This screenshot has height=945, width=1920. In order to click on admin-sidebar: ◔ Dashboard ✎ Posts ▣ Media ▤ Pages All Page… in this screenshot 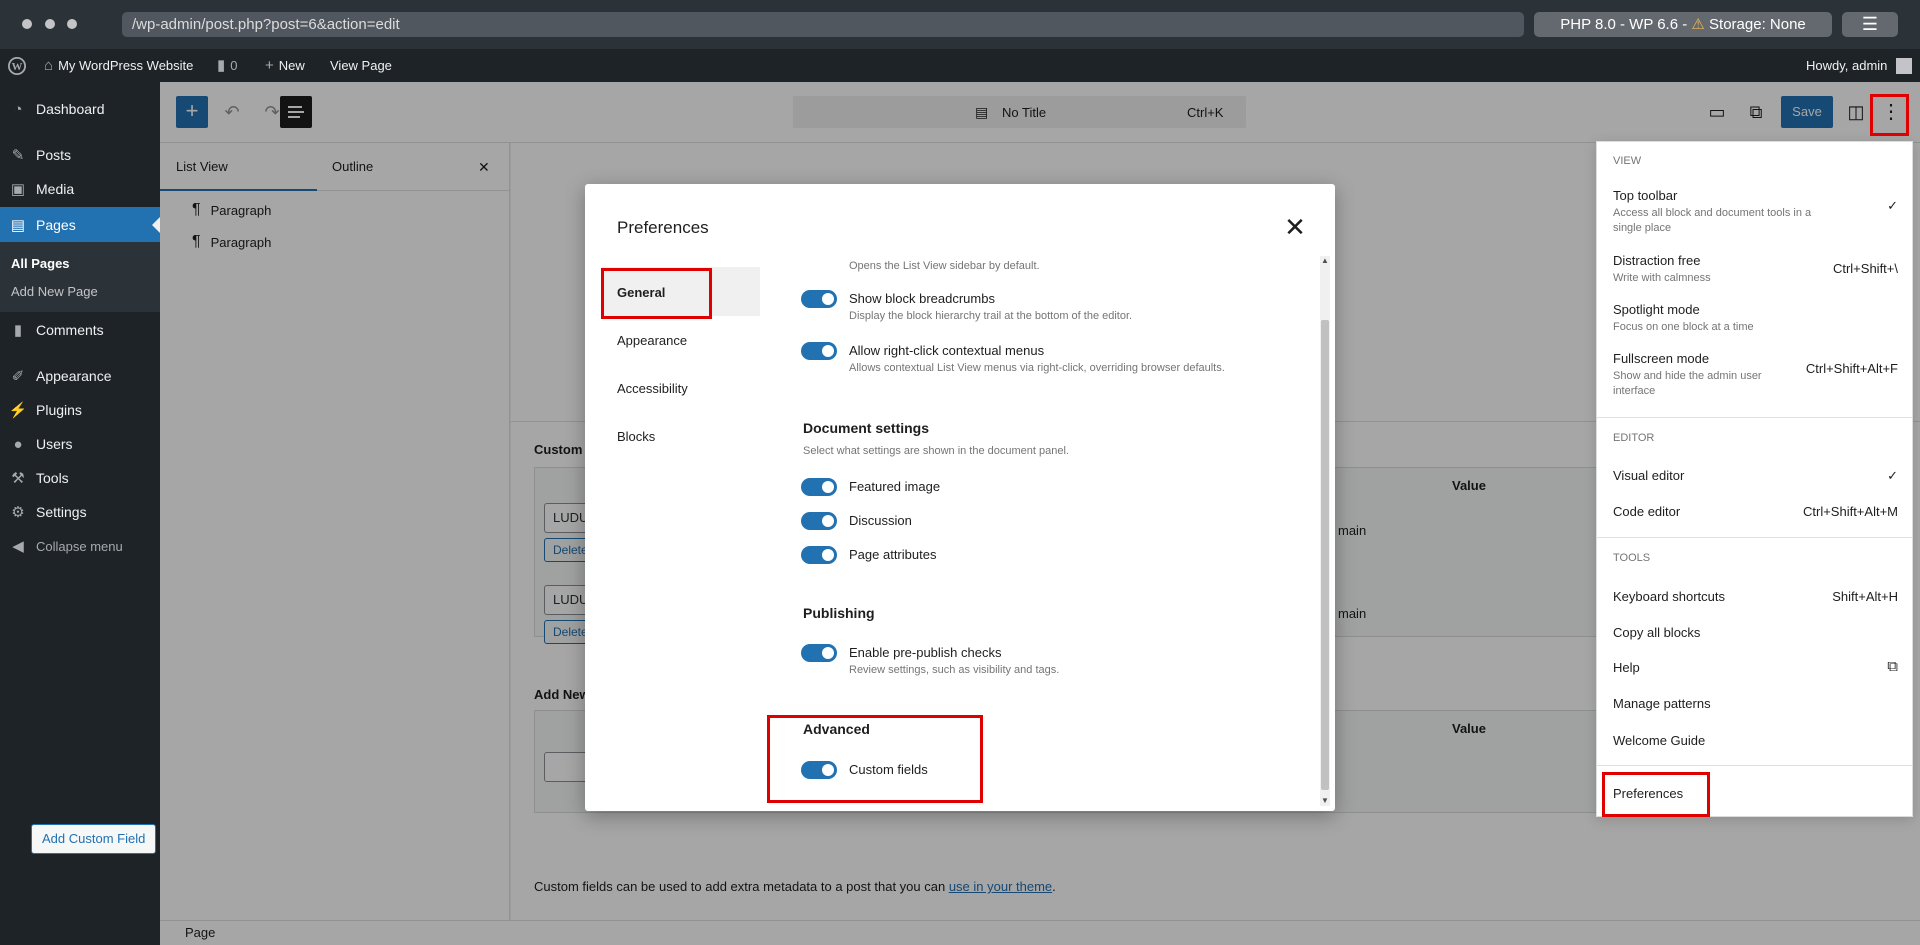, I will do `click(80, 513)`.